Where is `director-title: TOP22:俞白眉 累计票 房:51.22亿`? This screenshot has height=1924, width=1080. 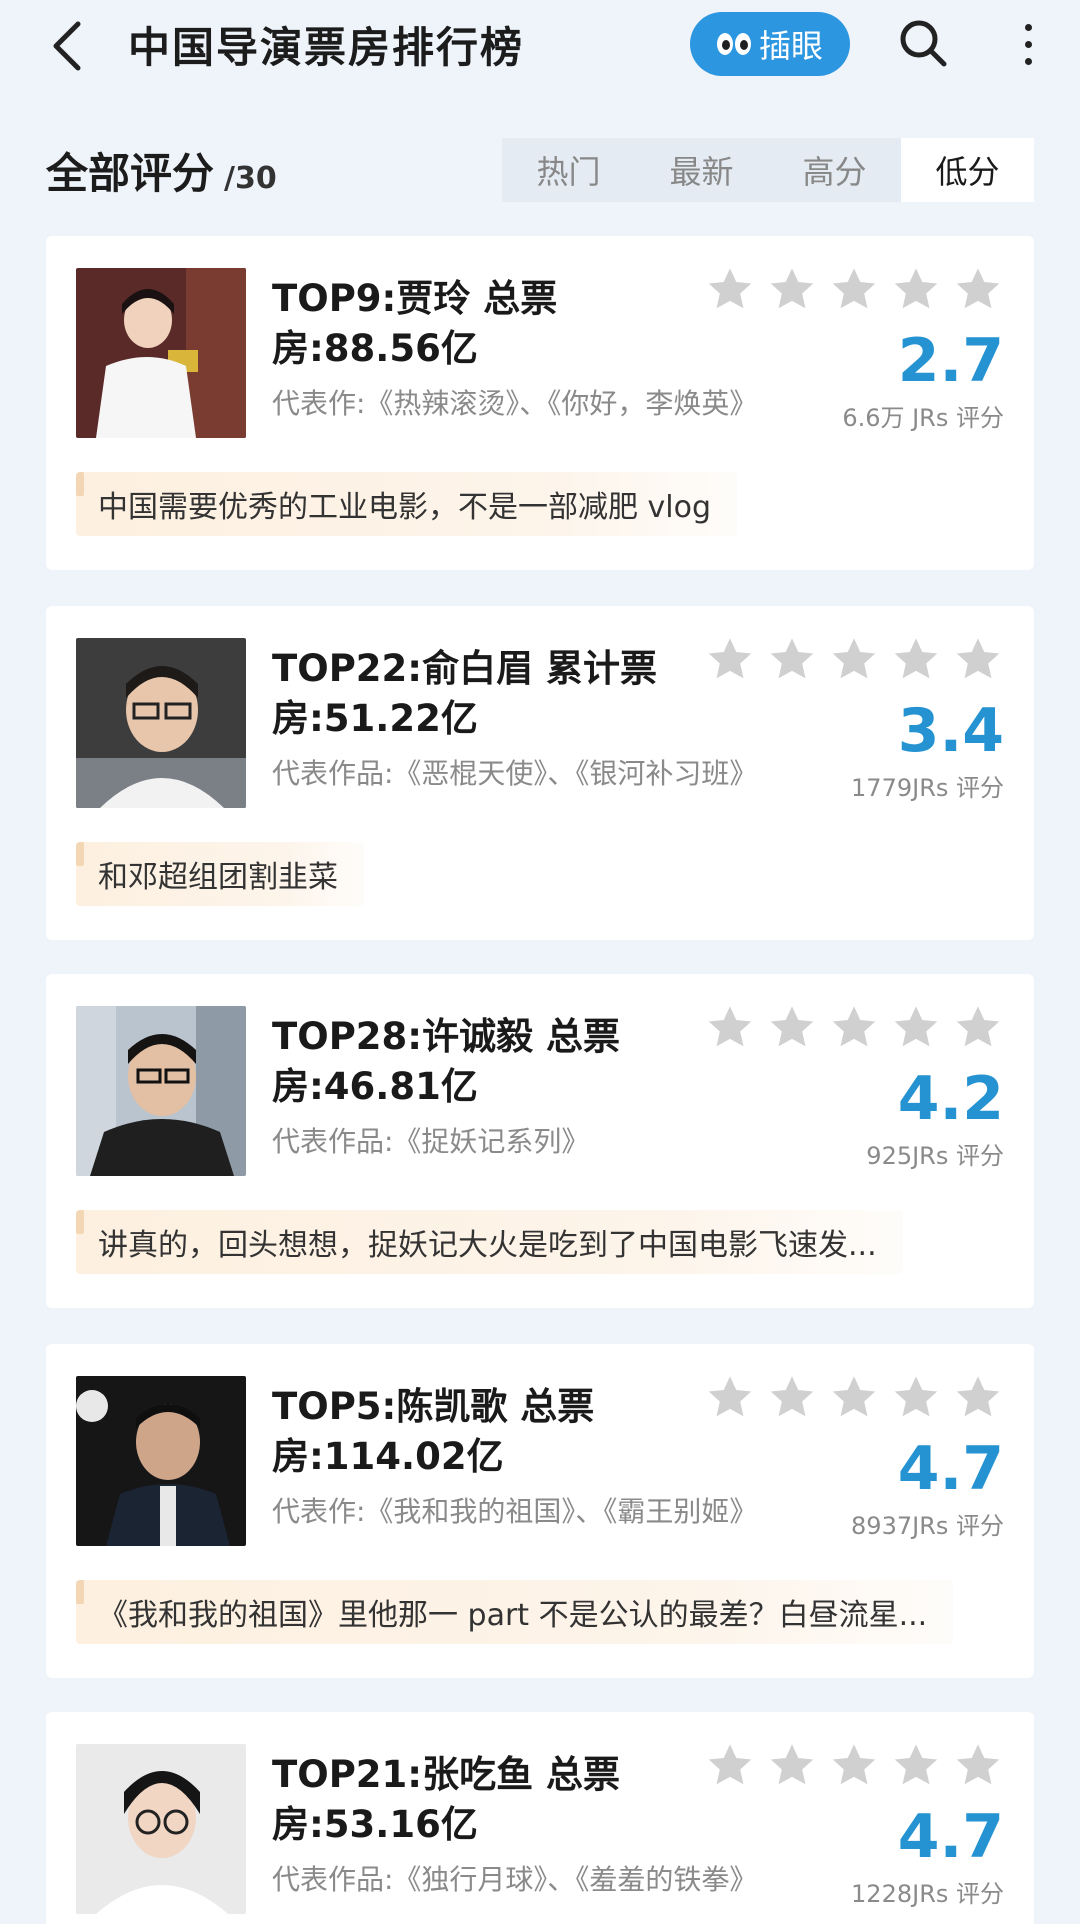
director-title: TOP22:俞白眉 累计票 房:51.22亿 is located at coordinates (492, 694).